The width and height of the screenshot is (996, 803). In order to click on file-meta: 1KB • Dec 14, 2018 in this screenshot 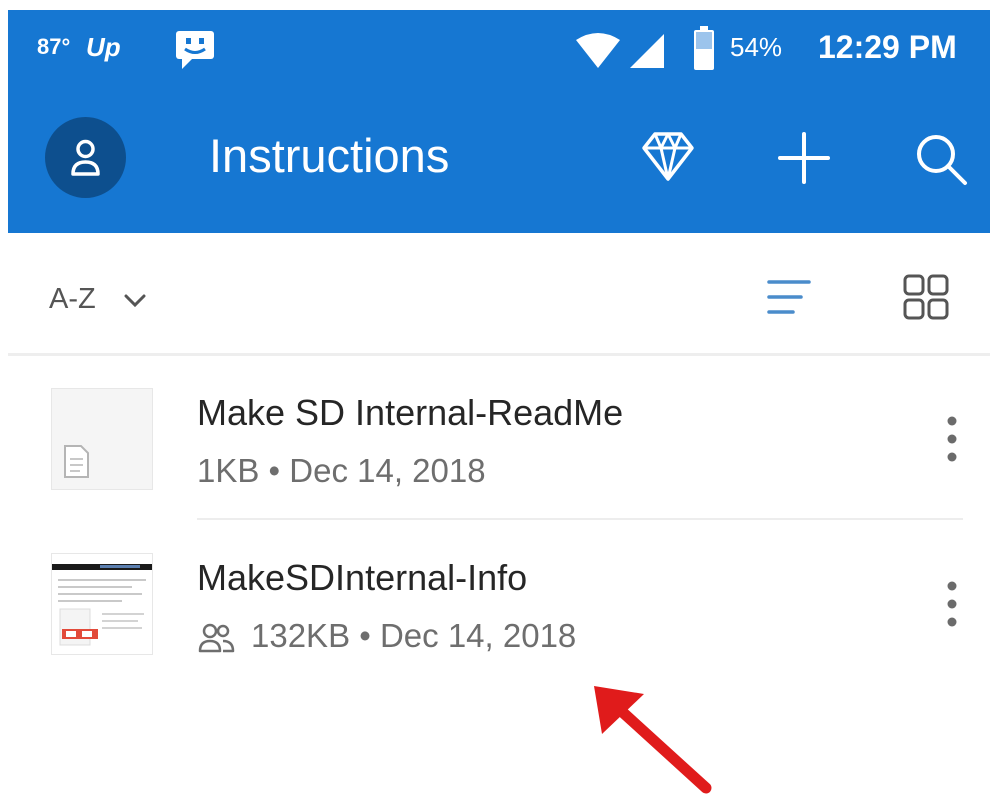, I will do `click(341, 470)`.